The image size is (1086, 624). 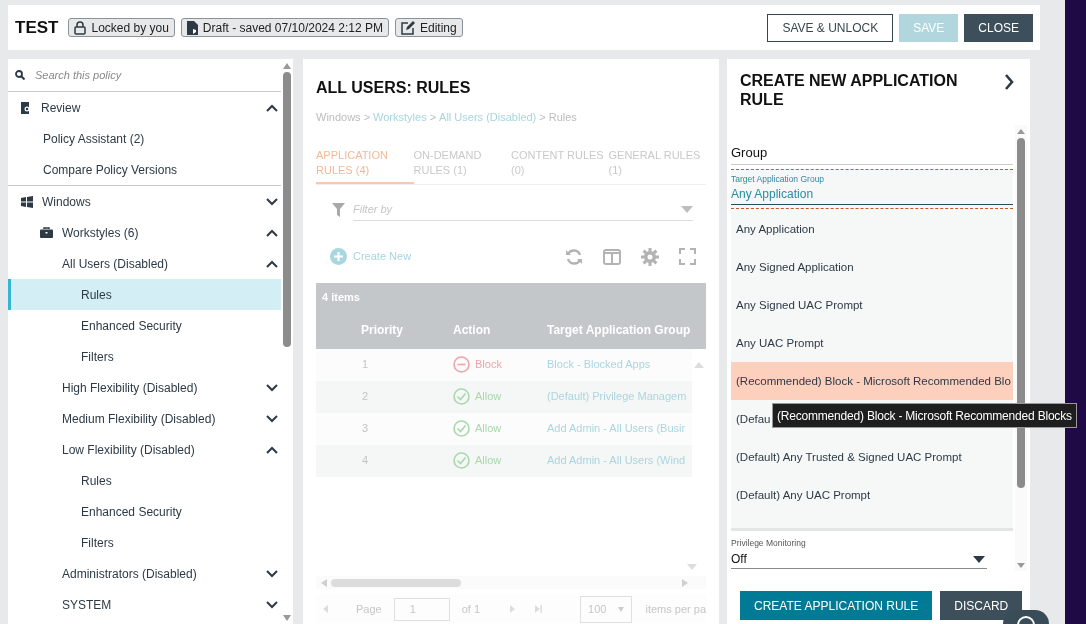 I want to click on tree-item: Policy Assistant (2), so click(x=144, y=138).